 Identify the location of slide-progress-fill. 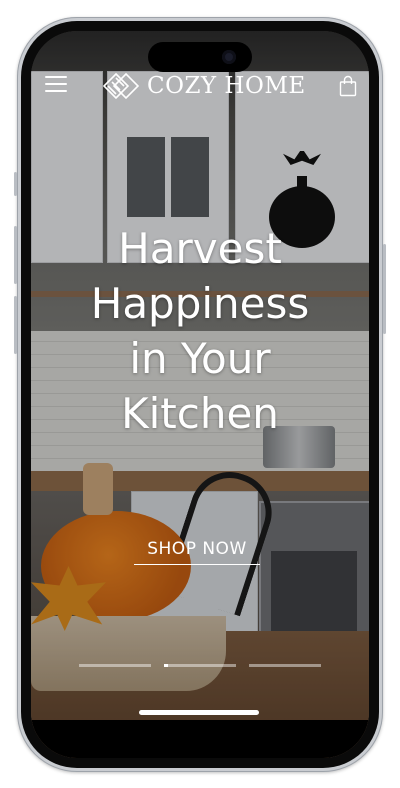
(166, 665).